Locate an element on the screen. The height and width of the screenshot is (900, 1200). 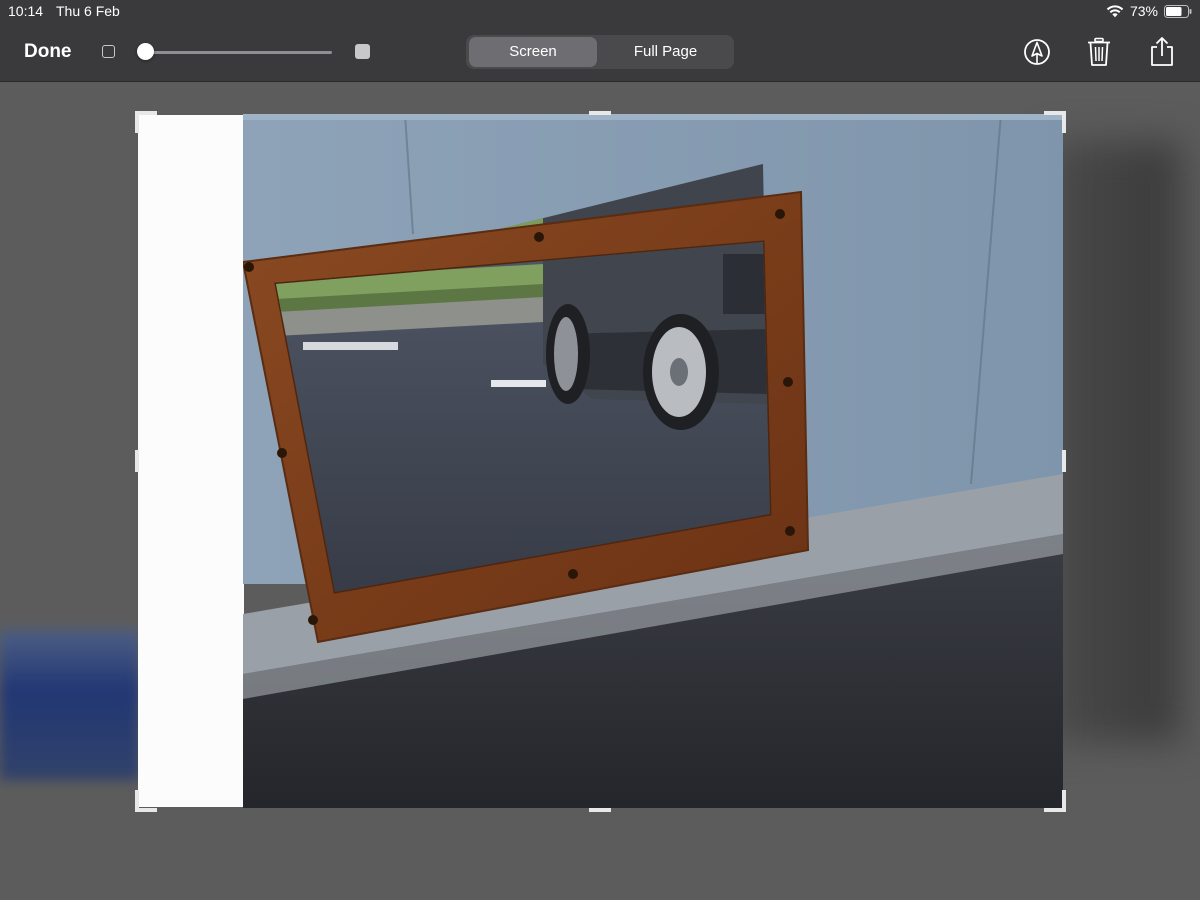
segment-full-page: Full Page is located at coordinates (665, 52).